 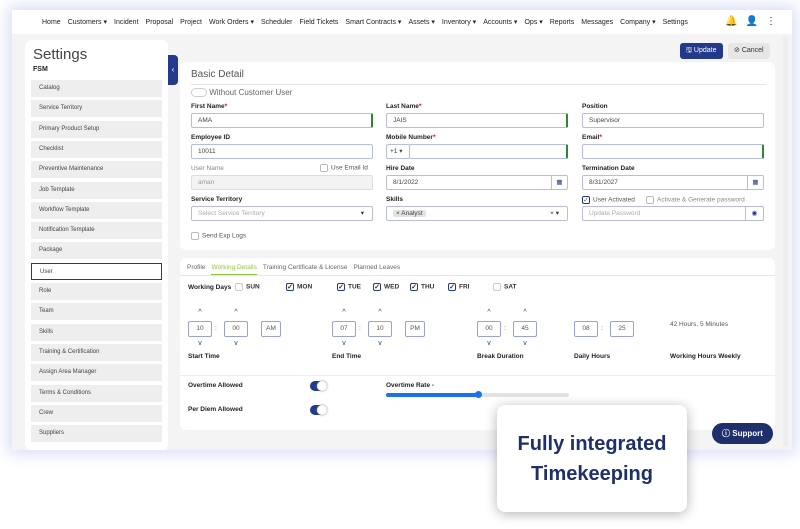 What do you see at coordinates (731, 21) in the screenshot?
I see `bell-icon: 🔔` at bounding box center [731, 21].